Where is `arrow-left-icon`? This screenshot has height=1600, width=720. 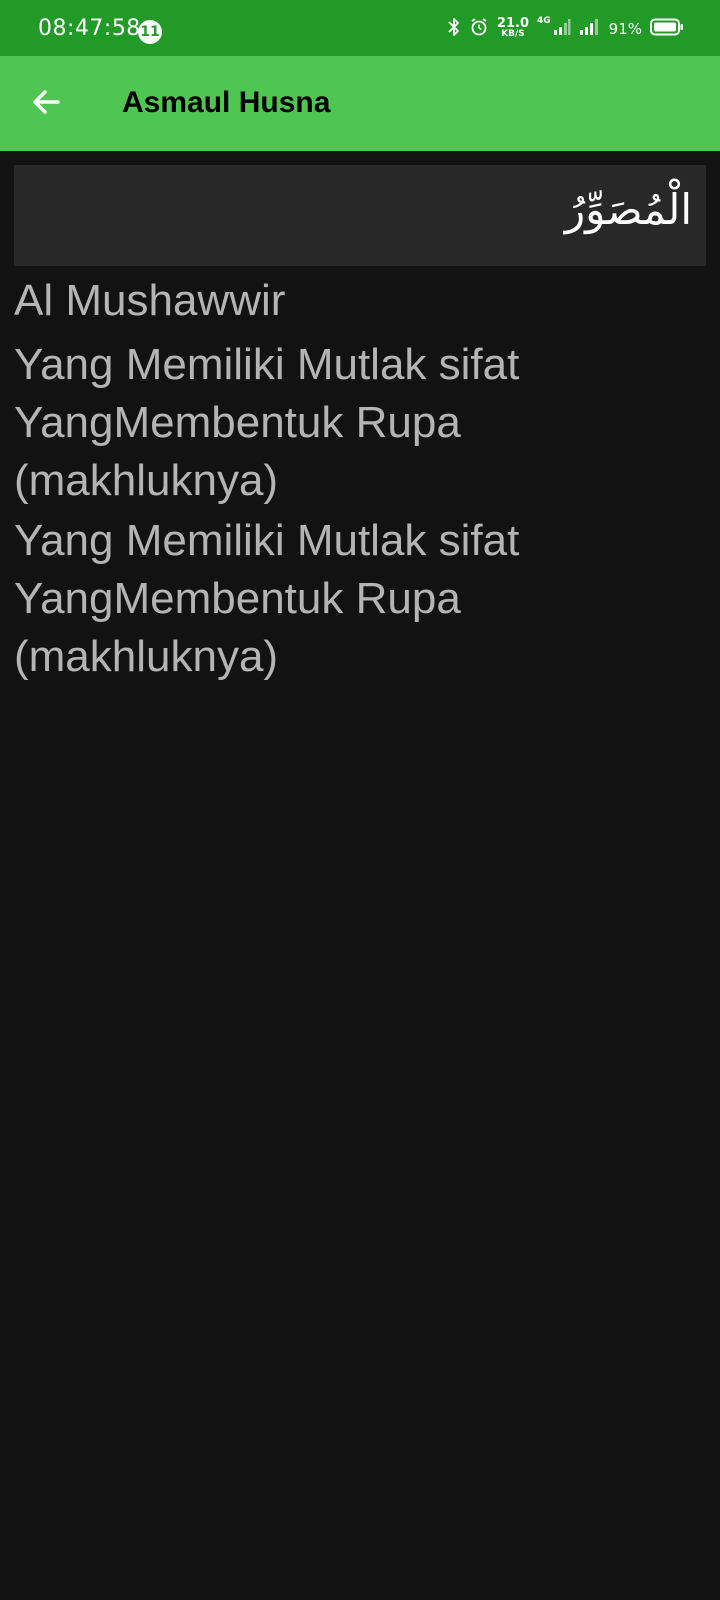
arrow-left-icon is located at coordinates (46, 104).